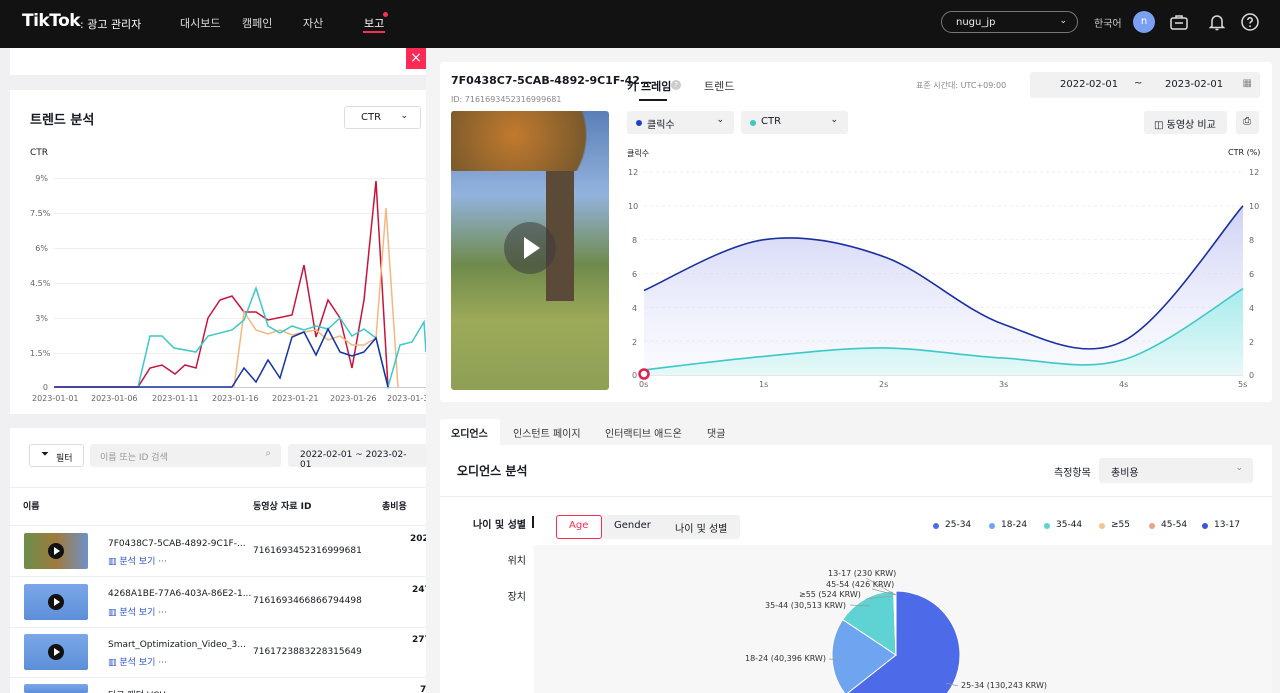 The width and height of the screenshot is (1280, 693). I want to click on pie-label: 25-34 (130,243 KRW), so click(1004, 685).